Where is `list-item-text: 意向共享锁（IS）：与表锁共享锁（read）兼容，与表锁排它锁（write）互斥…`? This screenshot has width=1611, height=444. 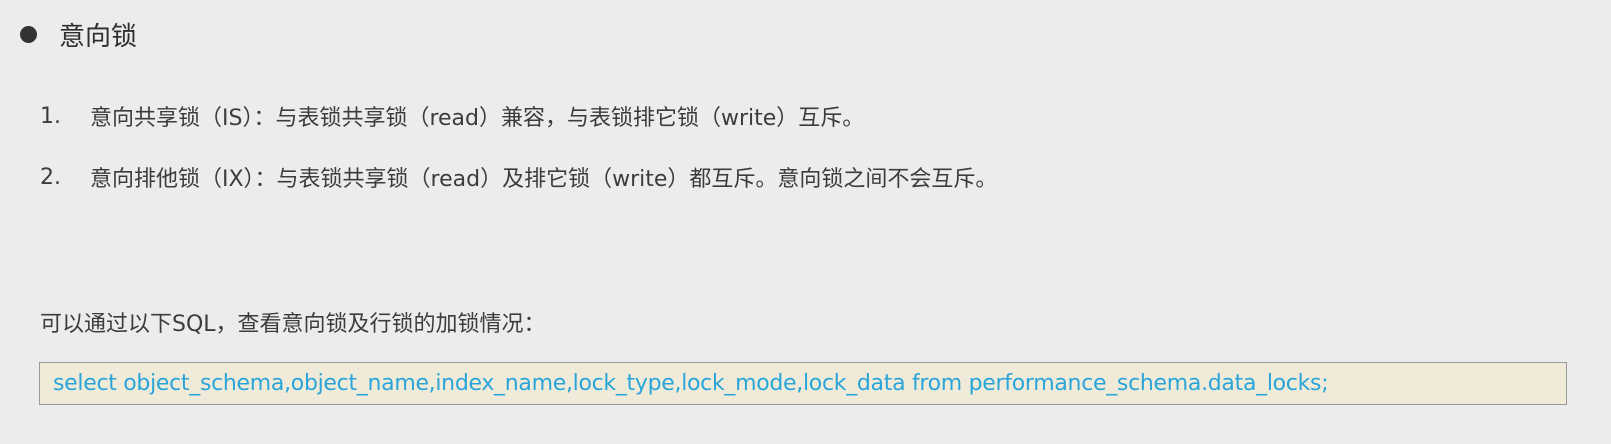
list-item-text: 意向共享锁（IS）：与表锁共享锁（read）兼容，与表锁排它锁（write）互斥… is located at coordinates (477, 118).